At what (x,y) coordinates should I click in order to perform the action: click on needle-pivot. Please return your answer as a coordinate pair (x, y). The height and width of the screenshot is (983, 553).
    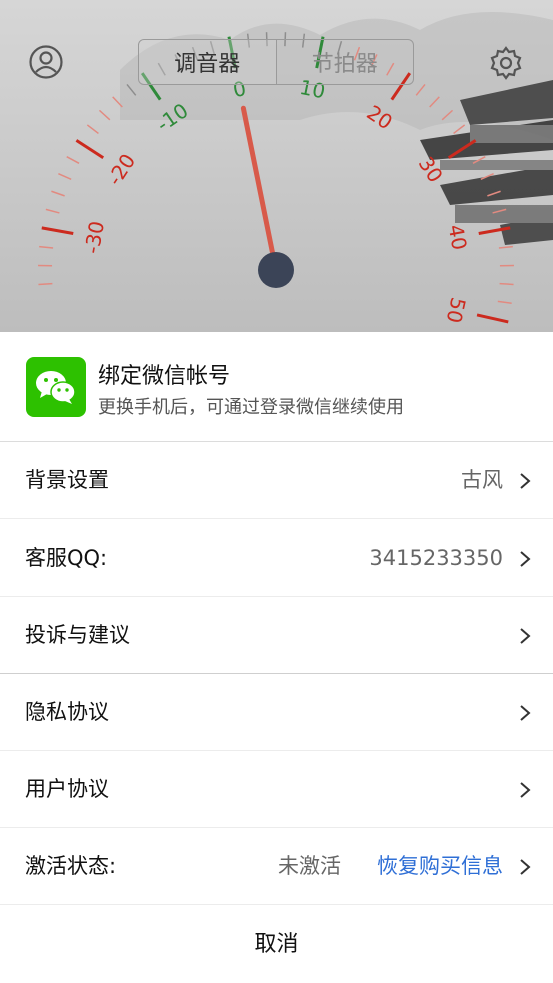
    Looking at the image, I should click on (276, 270).